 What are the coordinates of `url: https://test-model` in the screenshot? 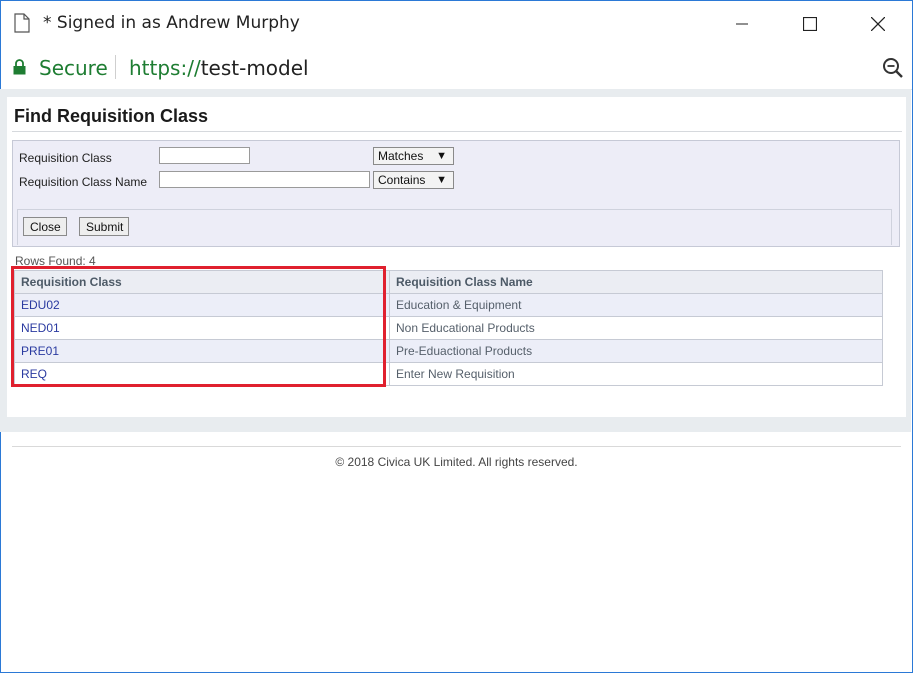 It's located at (219, 68).